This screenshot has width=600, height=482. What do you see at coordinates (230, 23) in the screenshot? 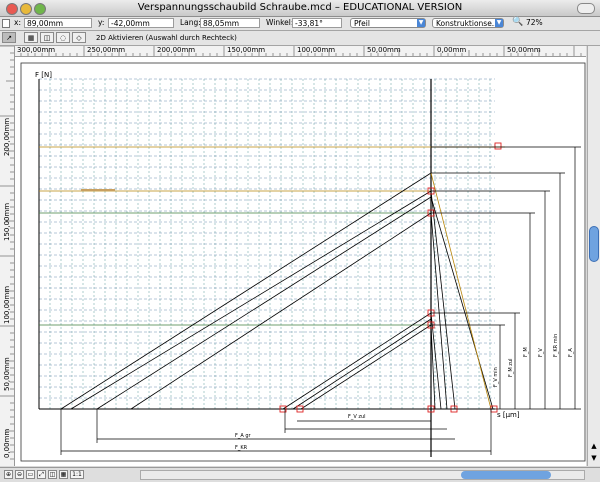
I see `length-field: 88,05mm` at bounding box center [230, 23].